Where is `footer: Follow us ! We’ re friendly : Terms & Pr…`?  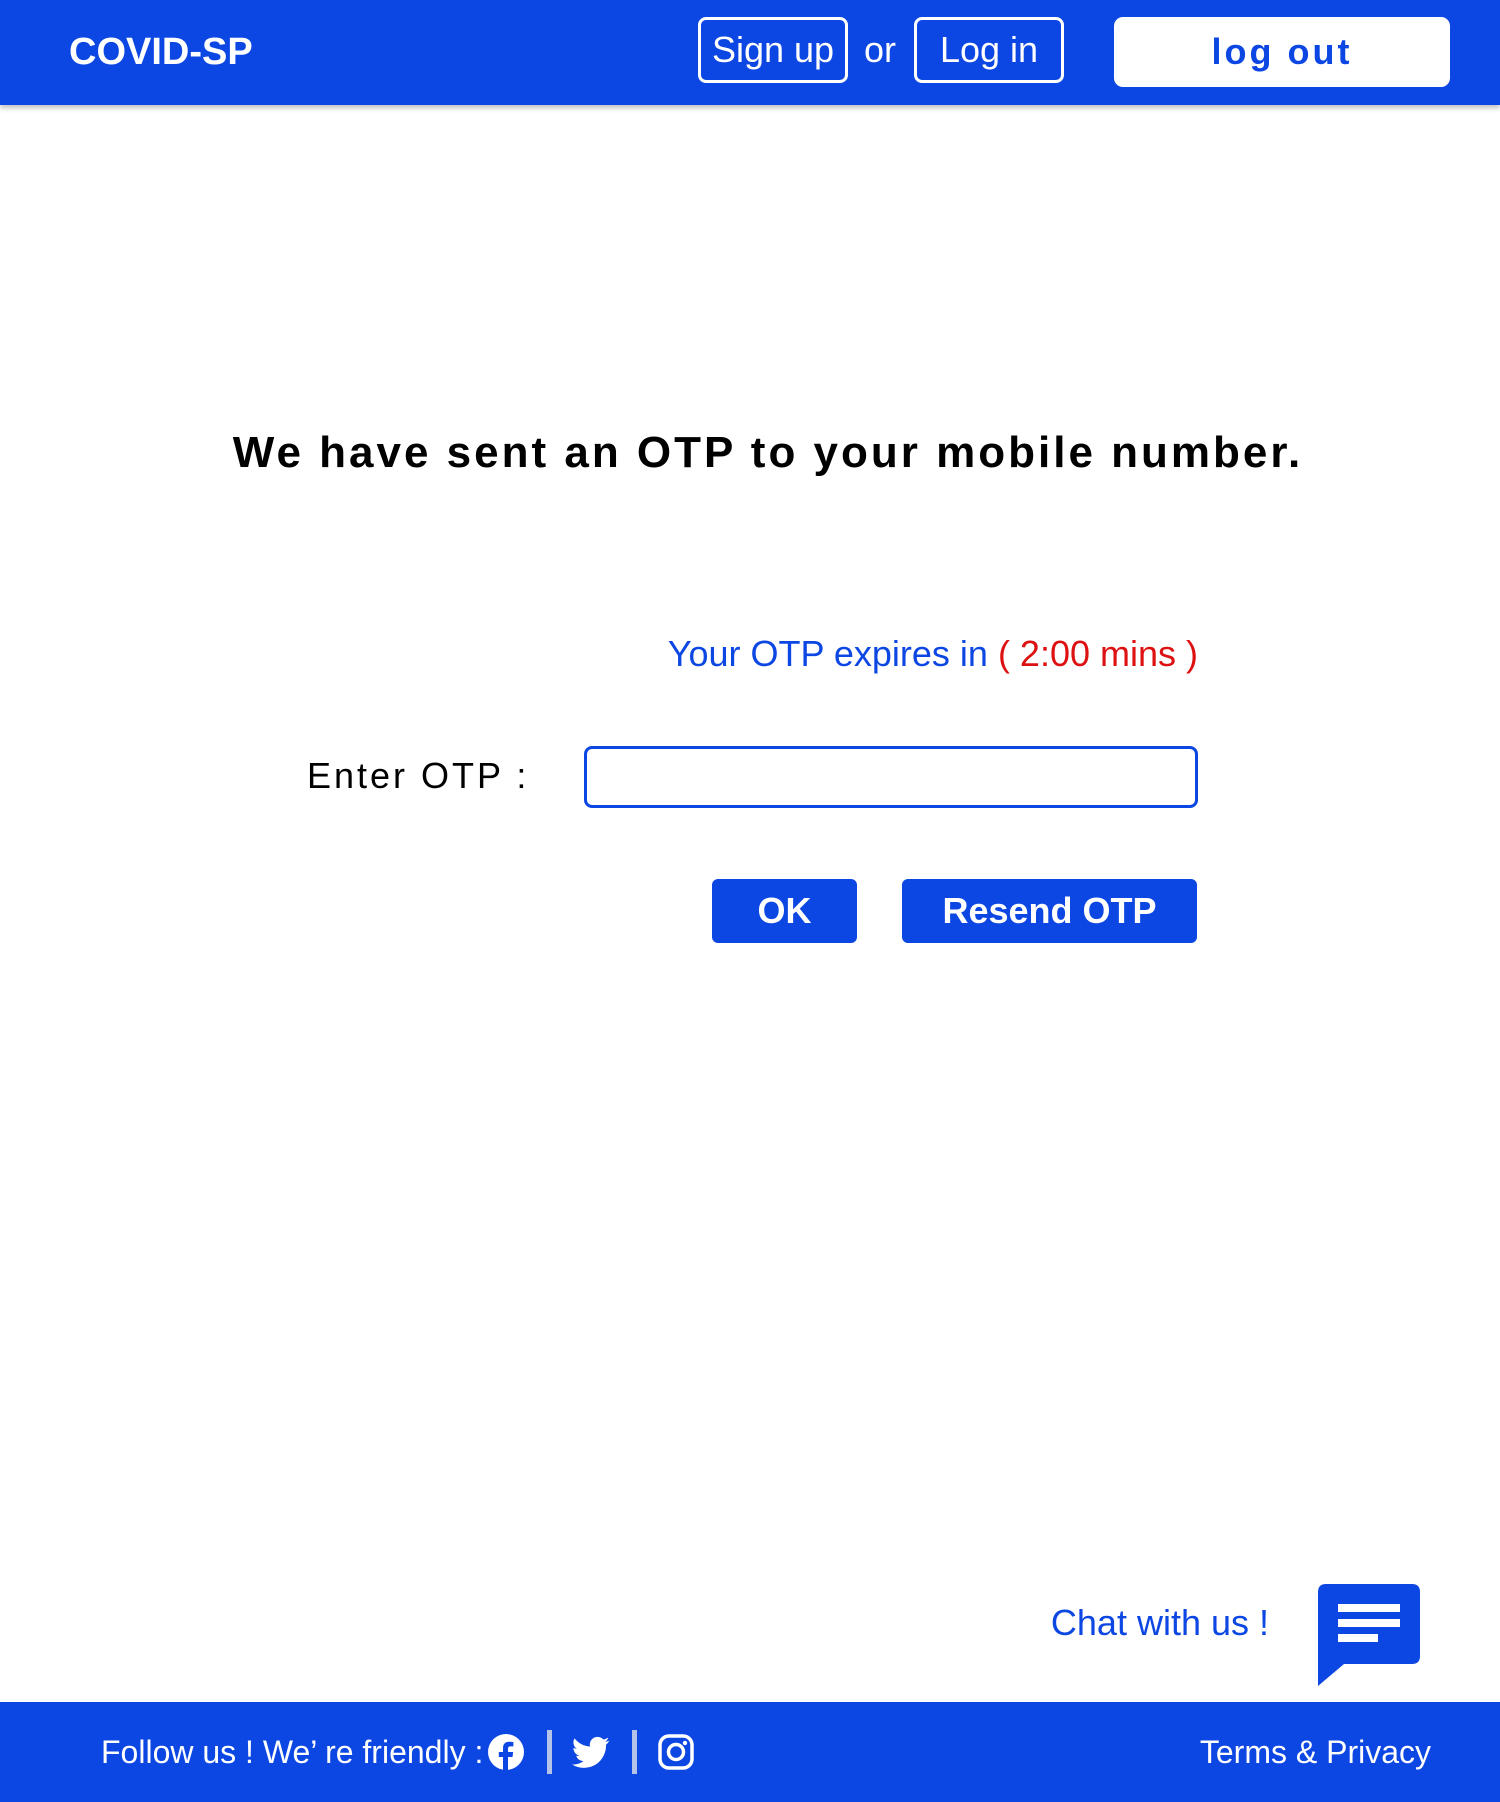
footer: Follow us ! We’ re friendly : Terms & Pr… is located at coordinates (750, 1752).